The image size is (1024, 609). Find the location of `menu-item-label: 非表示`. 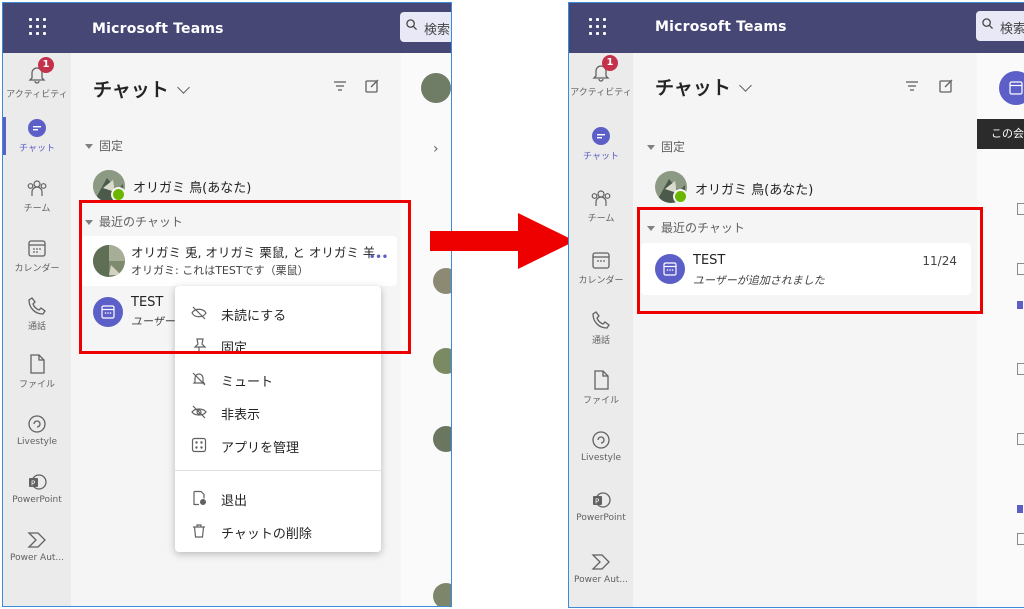

menu-item-label: 非表示 is located at coordinates (241, 415).